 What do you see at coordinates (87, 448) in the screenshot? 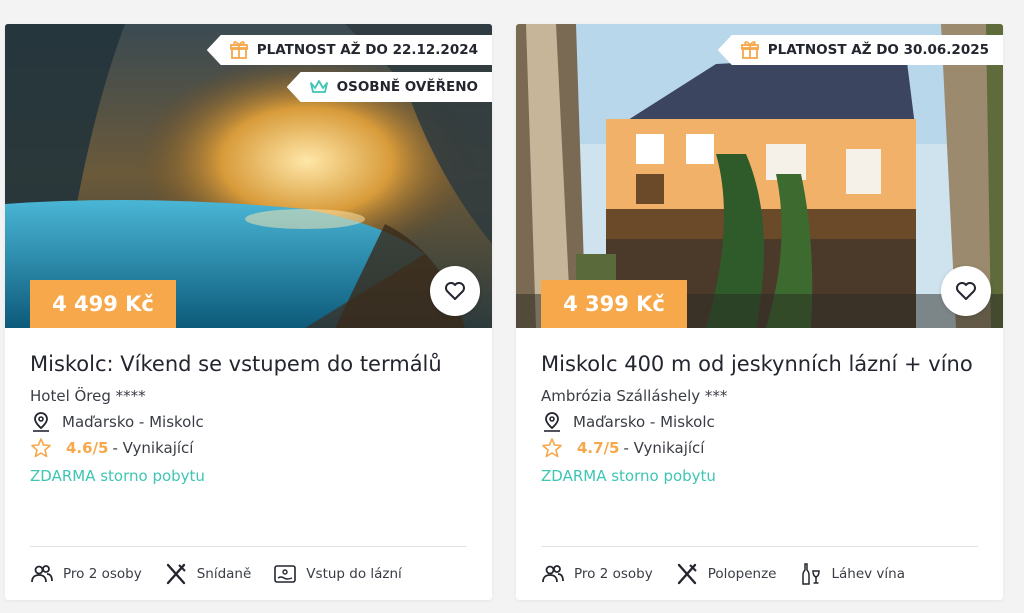
I see `rating-value: 4.6/5` at bounding box center [87, 448].